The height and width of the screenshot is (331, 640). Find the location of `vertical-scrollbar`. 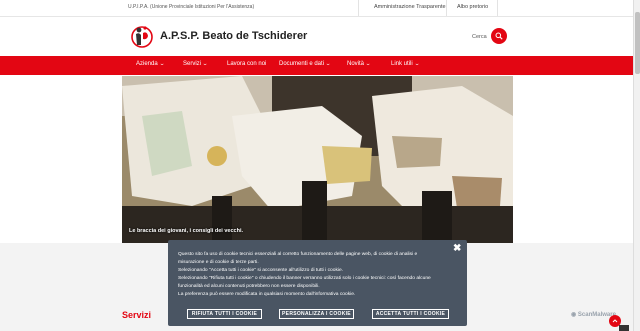

vertical-scrollbar is located at coordinates (636, 165).